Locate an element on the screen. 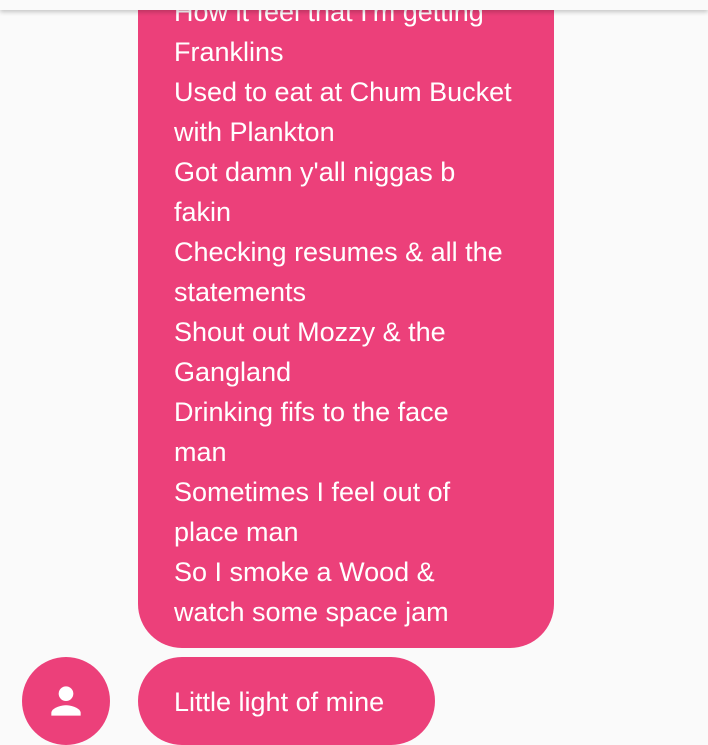 The image size is (708, 745). message-line: Shout out Mozzy & the is located at coordinates (310, 332).